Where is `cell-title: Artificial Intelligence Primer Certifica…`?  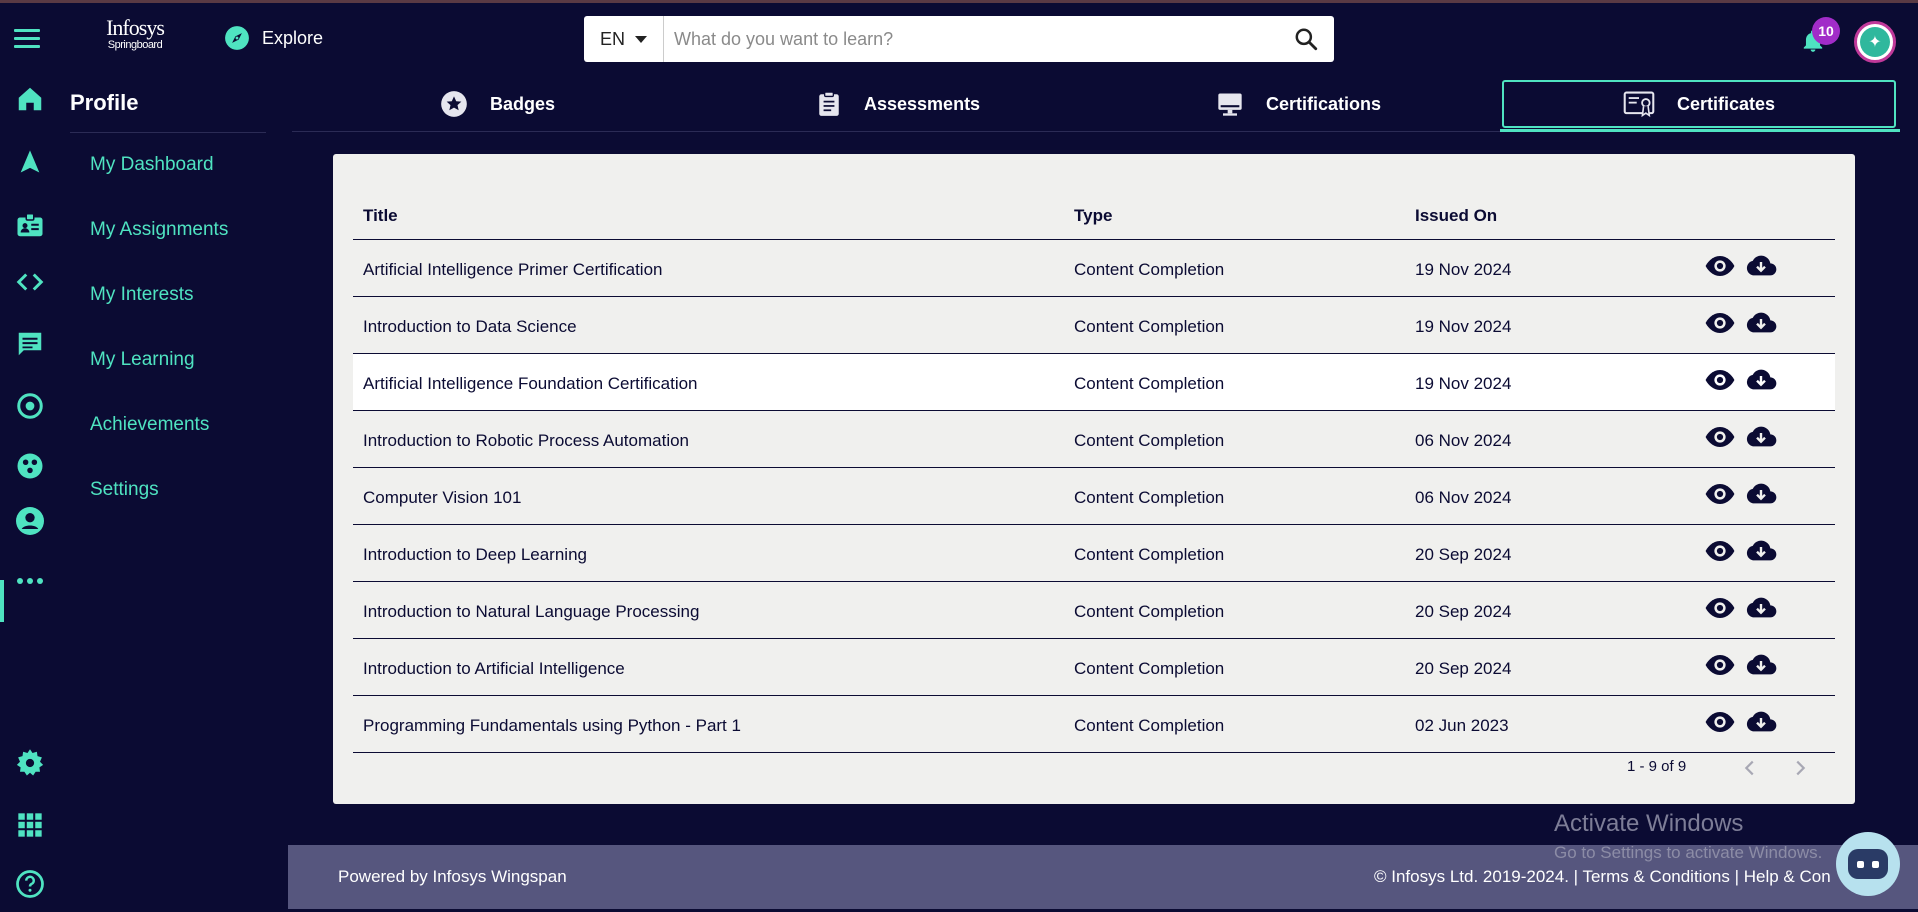 cell-title: Artificial Intelligence Primer Certifica… is located at coordinates (513, 269).